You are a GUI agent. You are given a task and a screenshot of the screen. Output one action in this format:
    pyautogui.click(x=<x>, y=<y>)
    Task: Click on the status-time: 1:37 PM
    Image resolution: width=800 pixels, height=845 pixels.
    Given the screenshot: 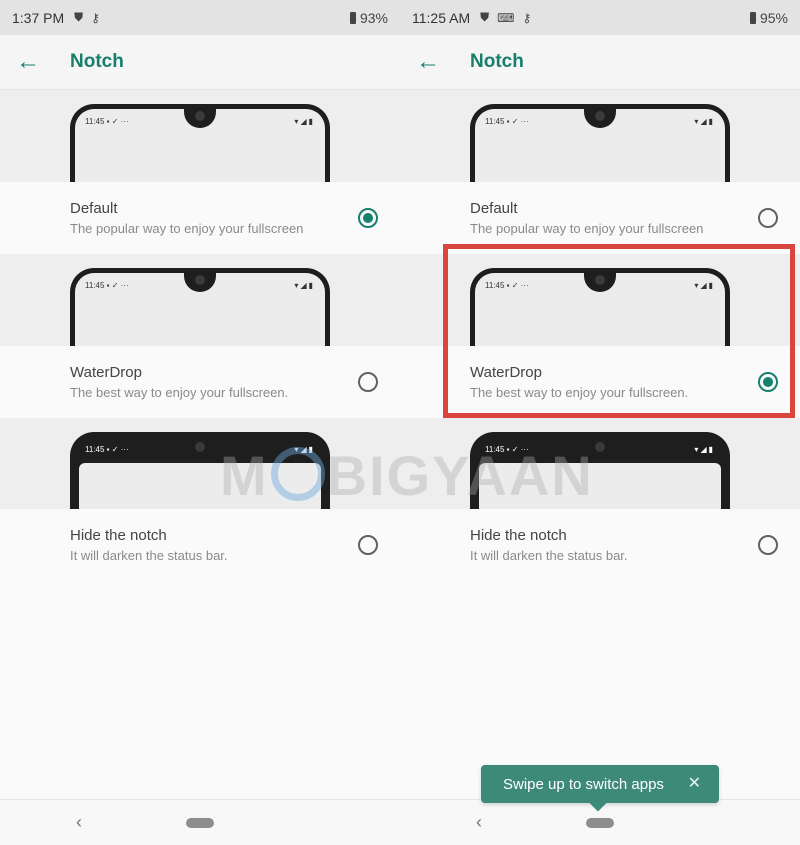 What is the action you would take?
    pyautogui.click(x=38, y=17)
    